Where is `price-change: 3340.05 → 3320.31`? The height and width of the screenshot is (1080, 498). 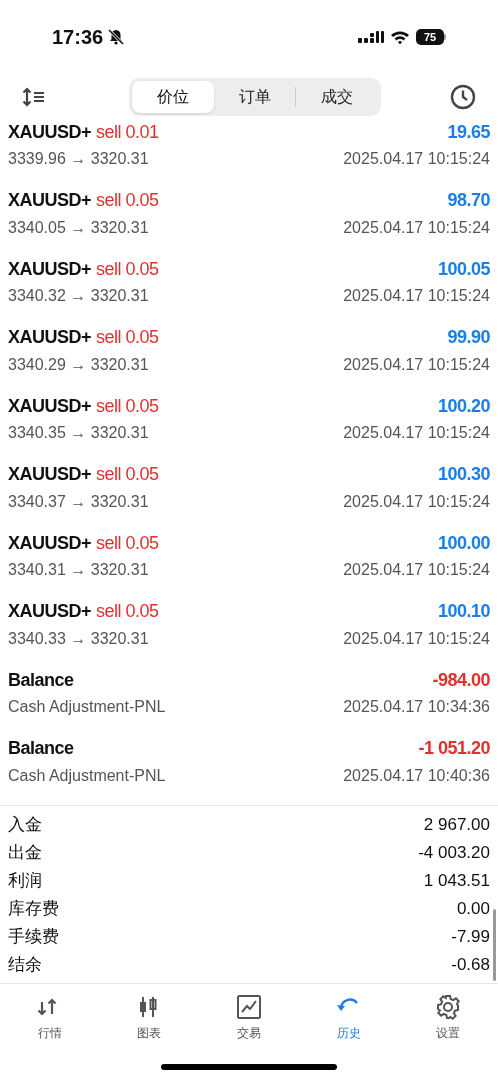
price-change: 3340.05 → 3320.31 is located at coordinates (78, 227).